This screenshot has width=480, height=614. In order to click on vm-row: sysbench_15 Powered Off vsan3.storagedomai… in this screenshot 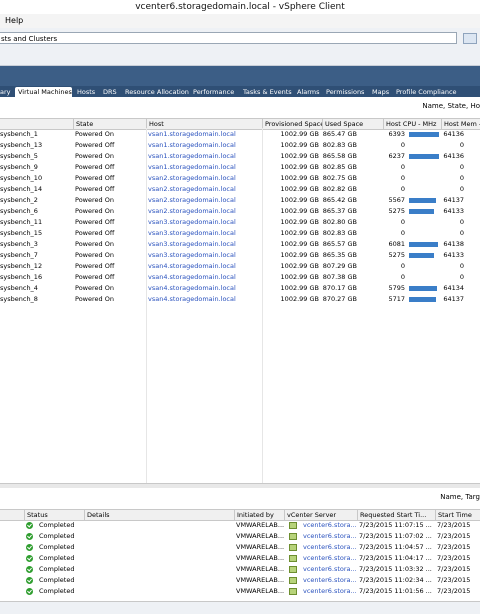, I will do `click(240, 233)`.